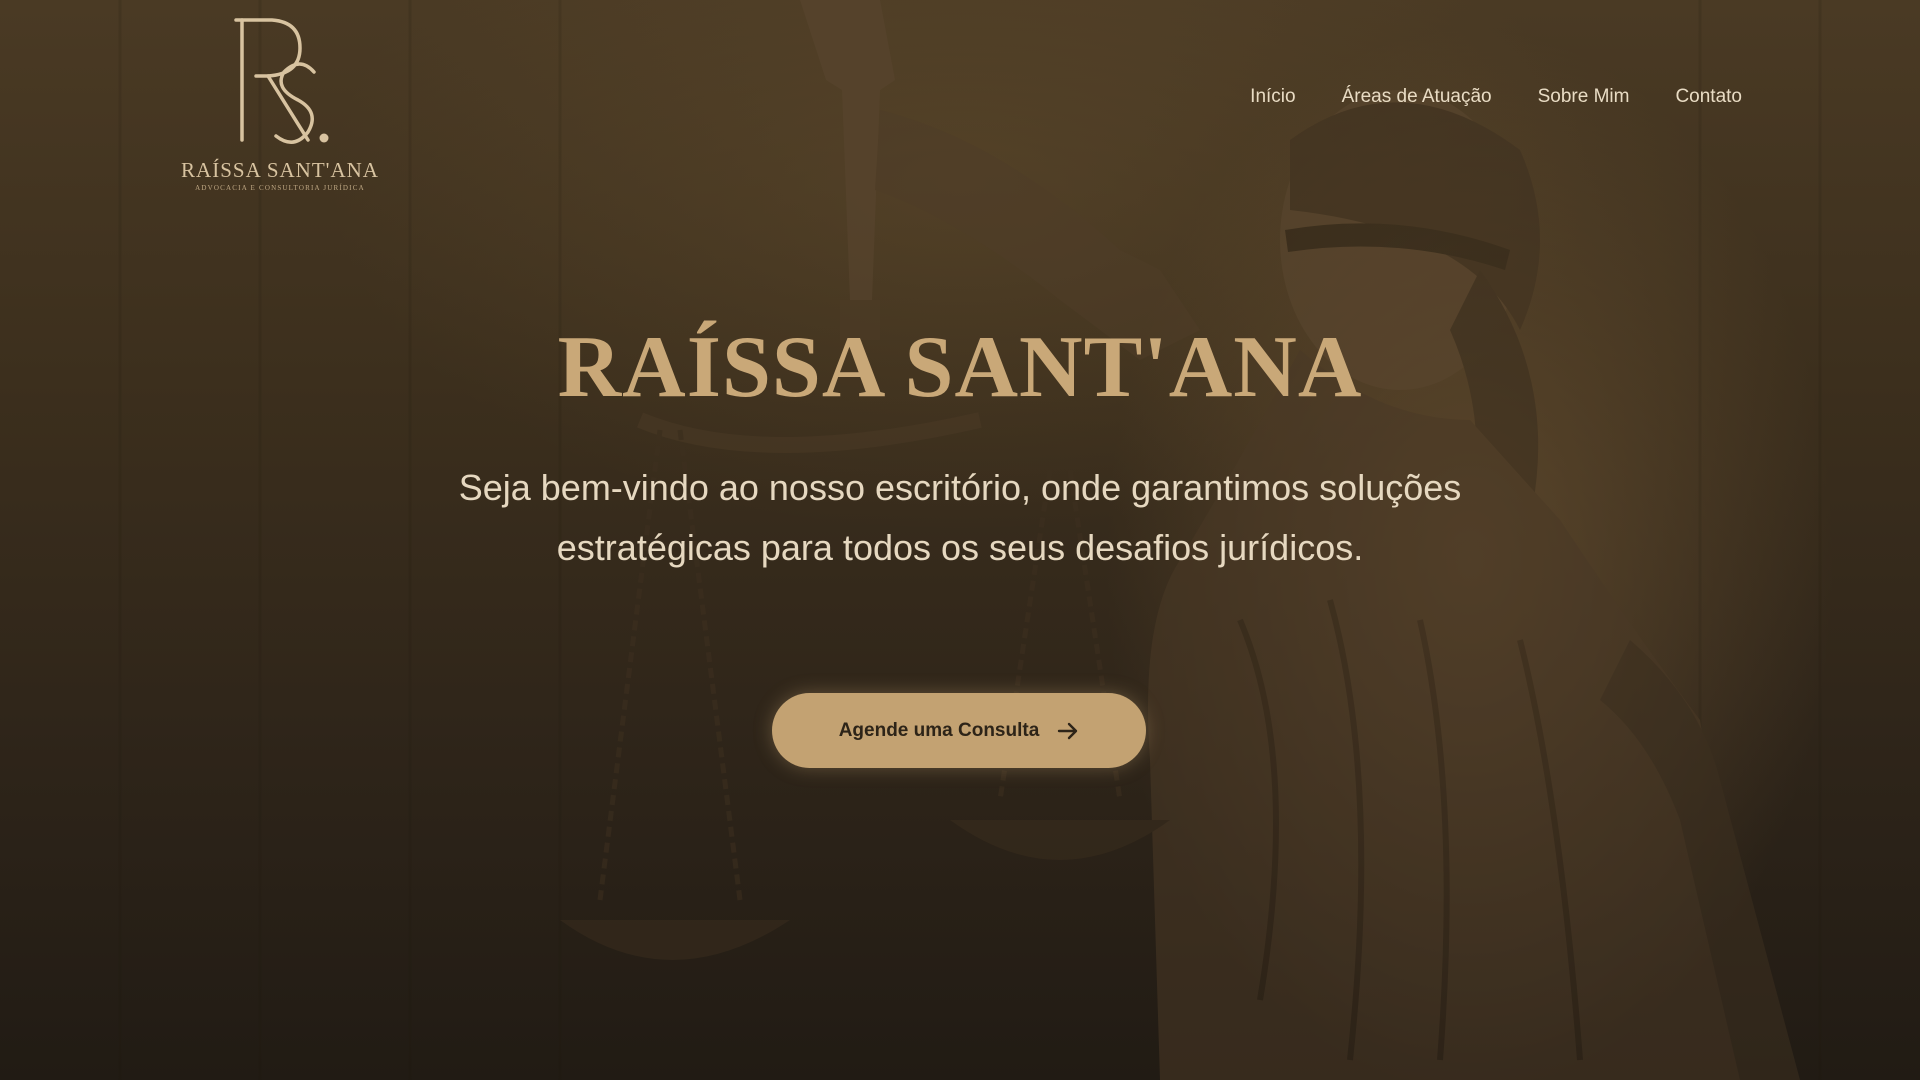 Image resolution: width=1920 pixels, height=1080 pixels. Describe the element at coordinates (280, 170) in the screenshot. I see `logo-name: RAÍSSA SANT'ANA` at that location.